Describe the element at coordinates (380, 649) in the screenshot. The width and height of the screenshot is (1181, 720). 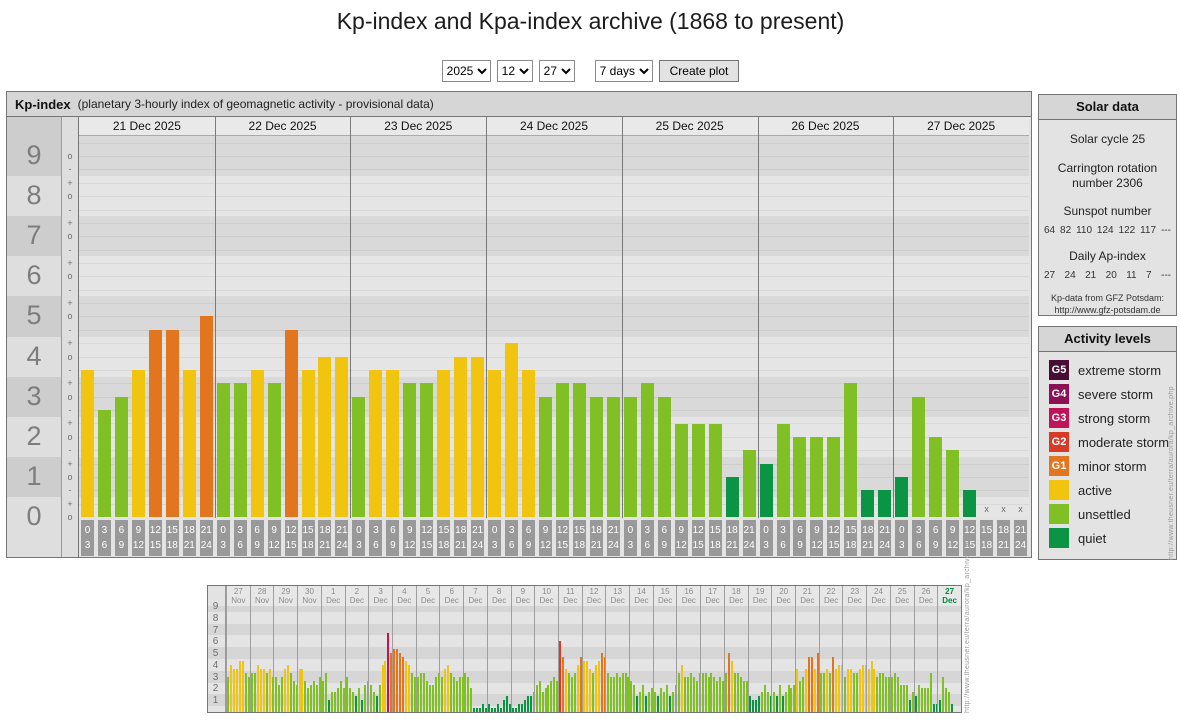
I see `mini-day-column: 3 Dec` at that location.